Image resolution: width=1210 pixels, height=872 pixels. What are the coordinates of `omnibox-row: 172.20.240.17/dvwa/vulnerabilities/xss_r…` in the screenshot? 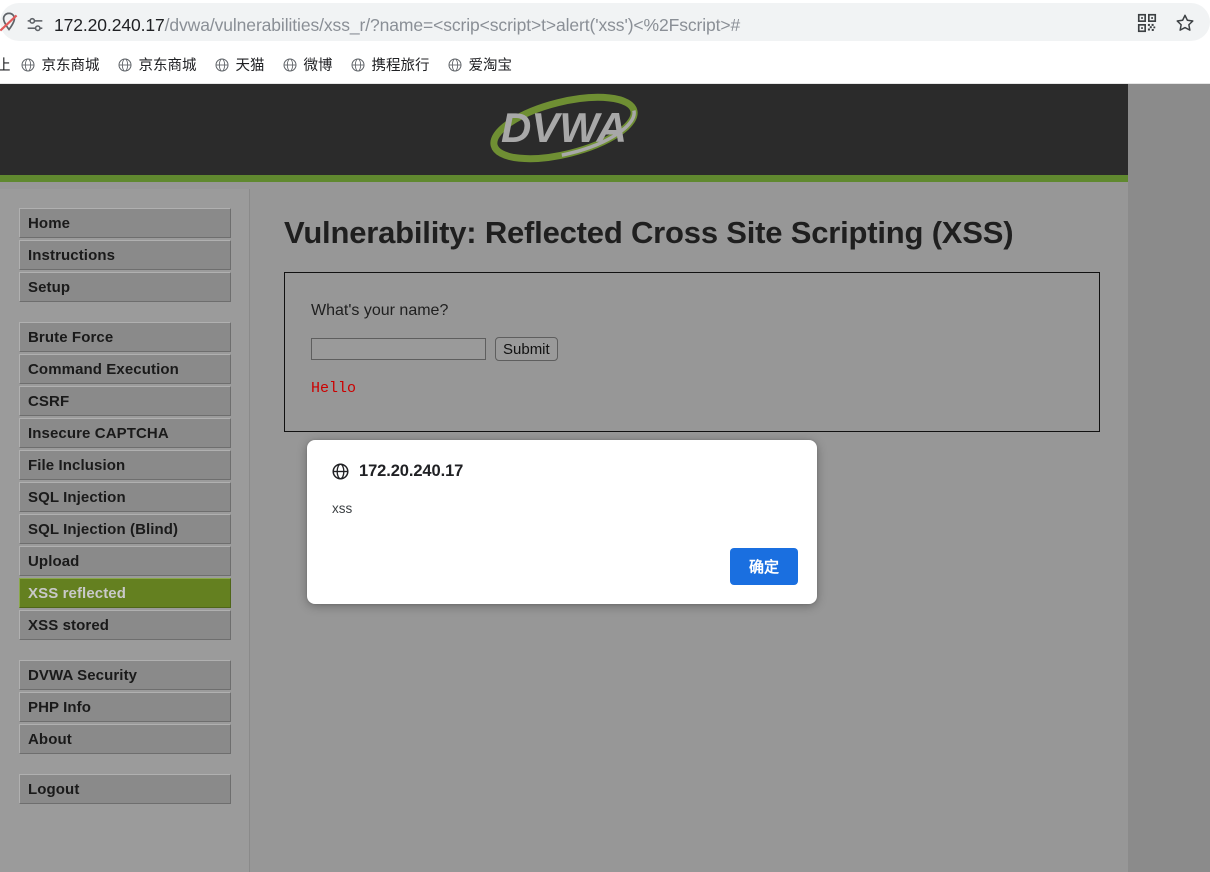 It's located at (605, 22).